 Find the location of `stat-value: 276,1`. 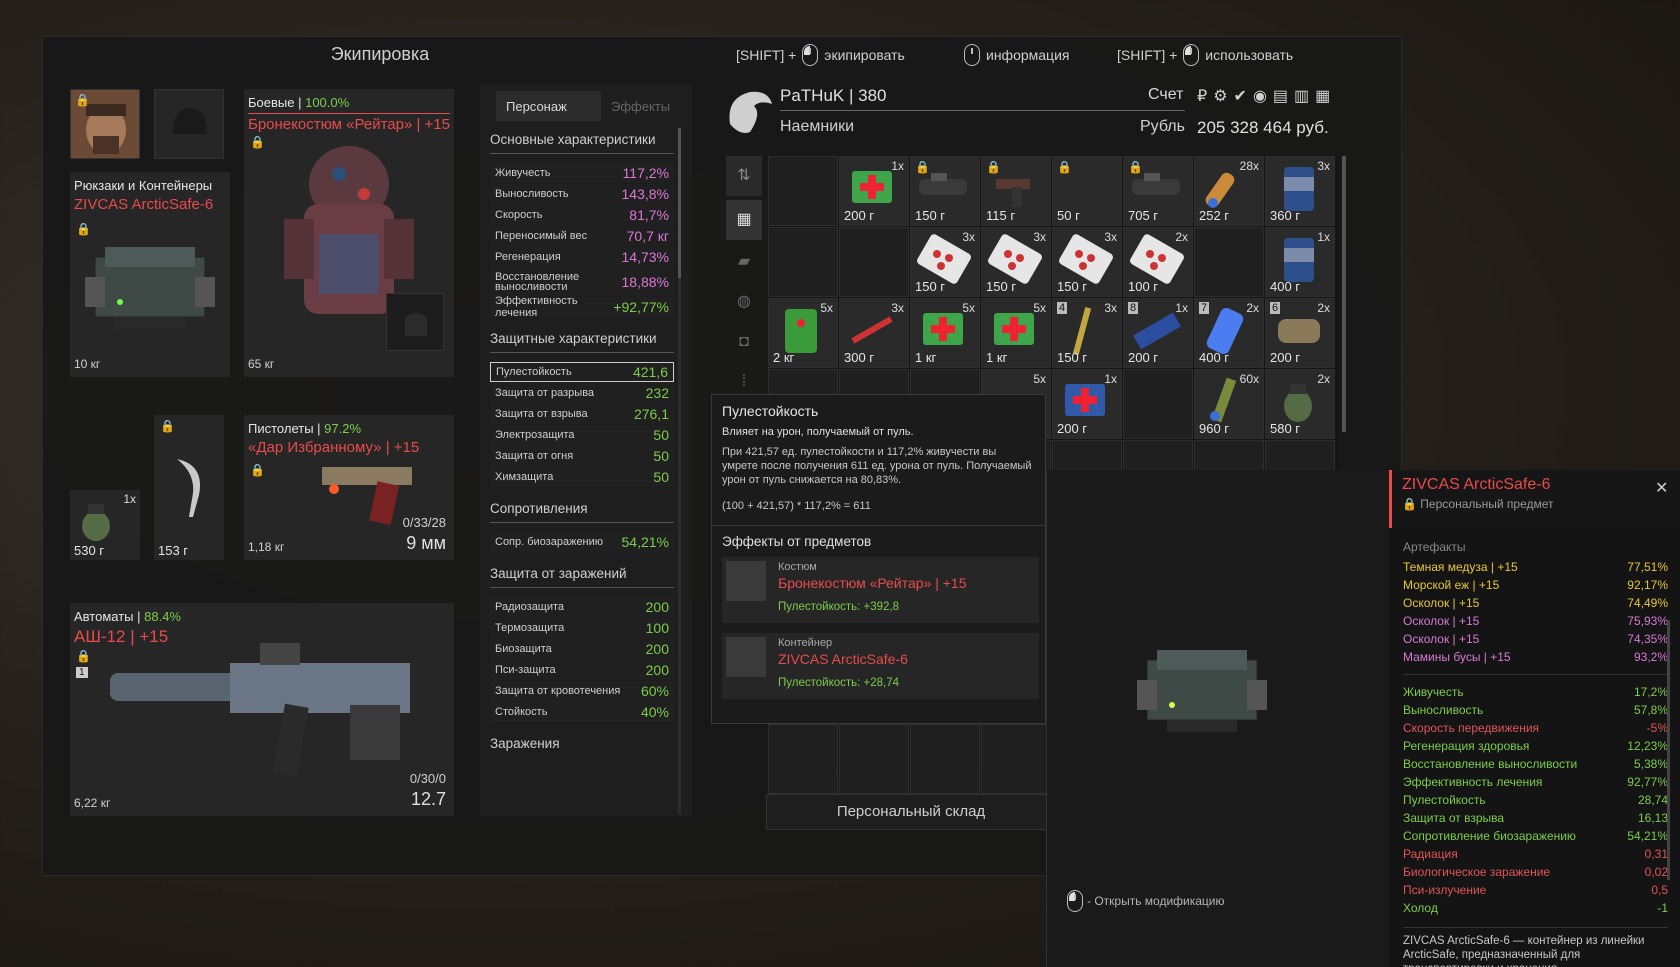

stat-value: 276,1 is located at coordinates (651, 414).